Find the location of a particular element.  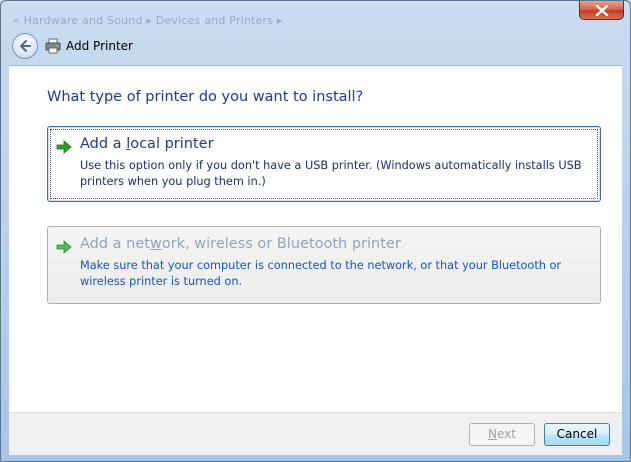

close-icon is located at coordinates (602, 10).